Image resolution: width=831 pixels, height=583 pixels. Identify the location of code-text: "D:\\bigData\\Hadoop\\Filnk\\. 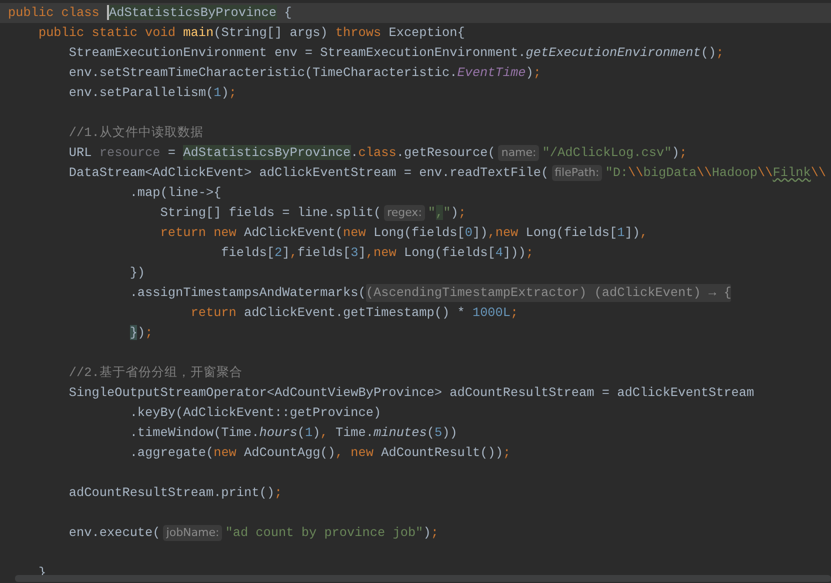
(715, 173).